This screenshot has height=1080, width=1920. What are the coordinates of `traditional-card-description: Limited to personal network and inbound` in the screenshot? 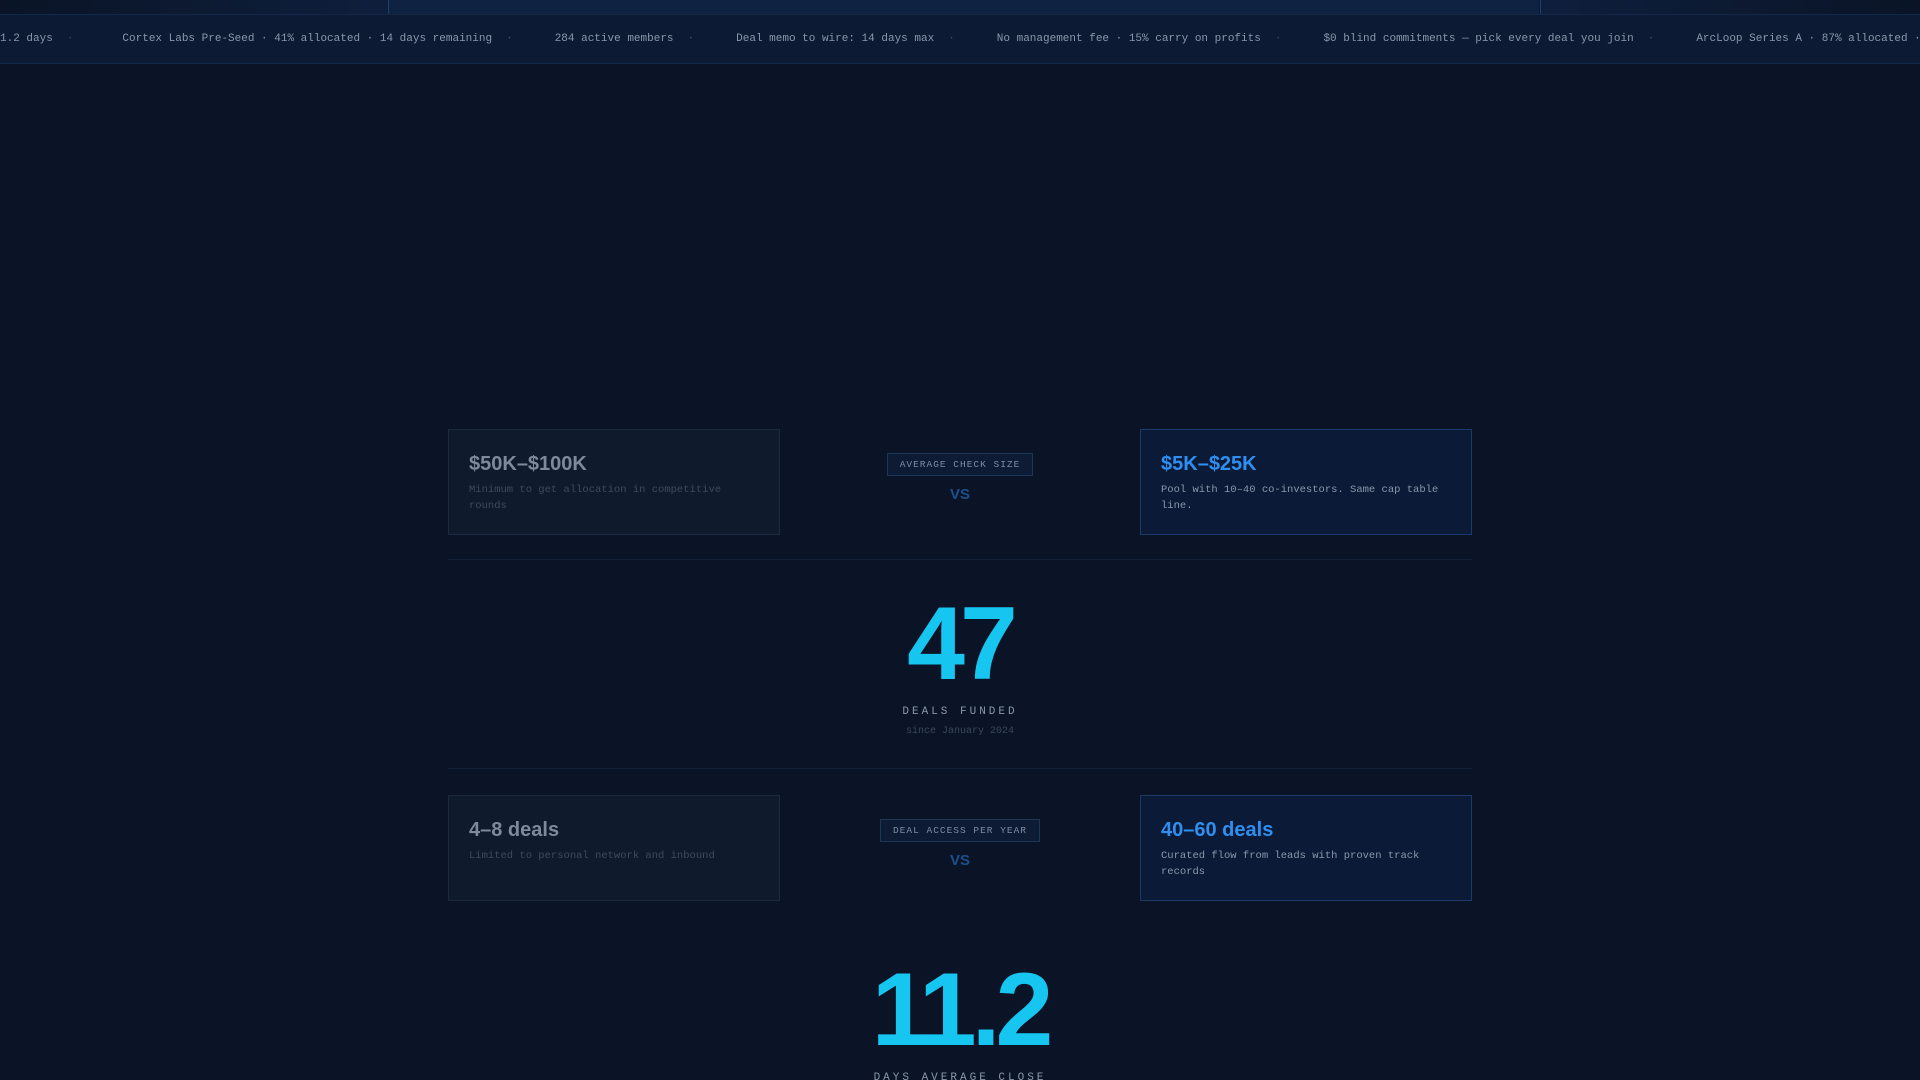 It's located at (592, 856).